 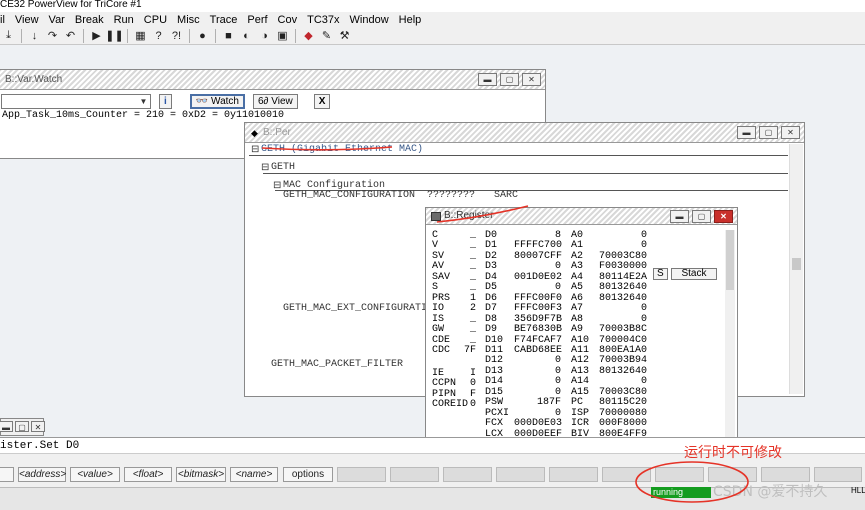 What do you see at coordinates (538, 423) in the screenshot?
I see `register-value: 000D0E03` at bounding box center [538, 423].